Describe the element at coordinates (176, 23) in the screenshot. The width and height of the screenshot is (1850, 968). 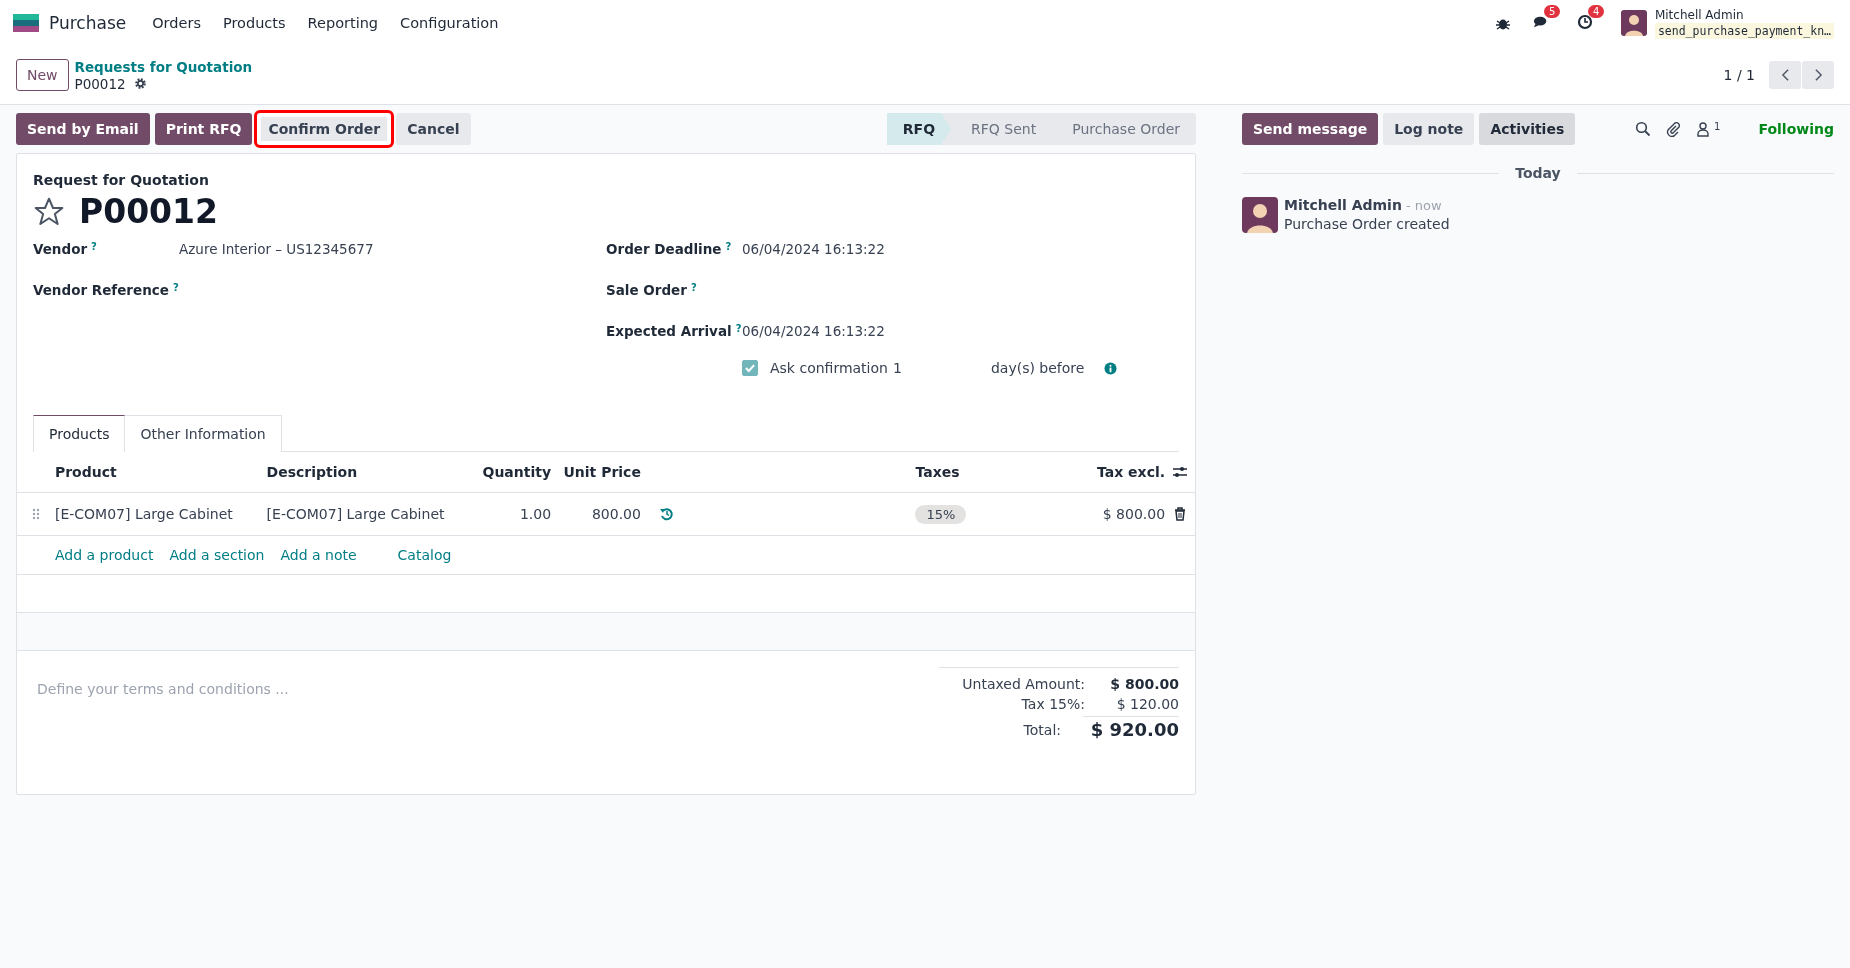
I see `menu-item: Orders` at that location.